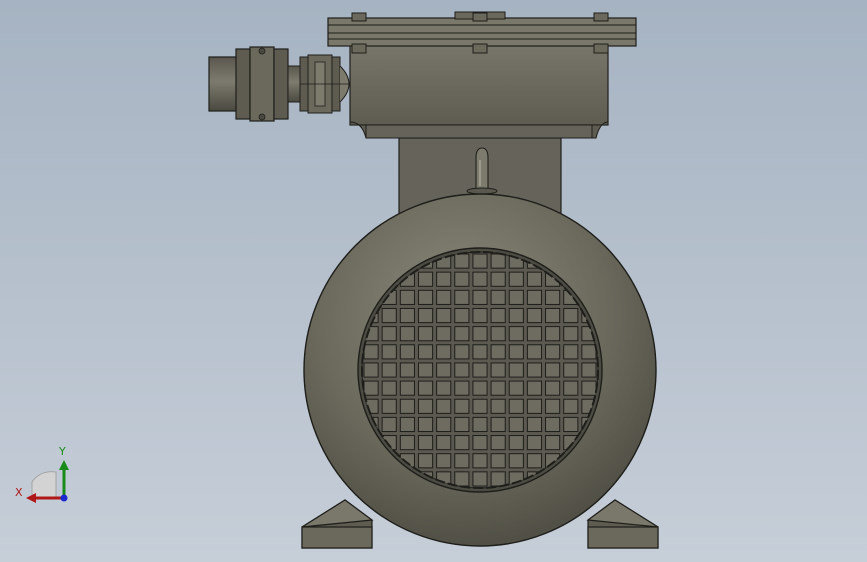  Describe the element at coordinates (62, 451) in the screenshot. I see `y-axis-label: Y` at that location.